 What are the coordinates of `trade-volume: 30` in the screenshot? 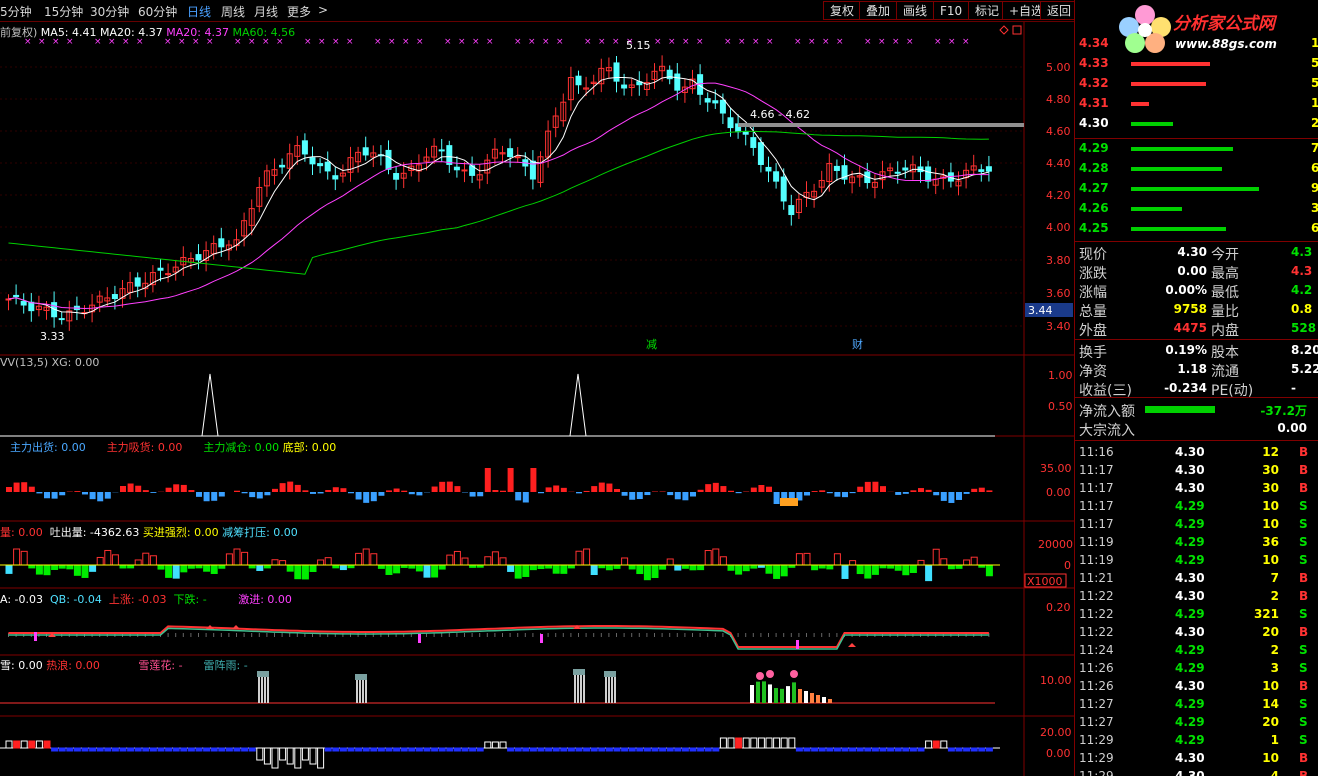 It's located at (1270, 470).